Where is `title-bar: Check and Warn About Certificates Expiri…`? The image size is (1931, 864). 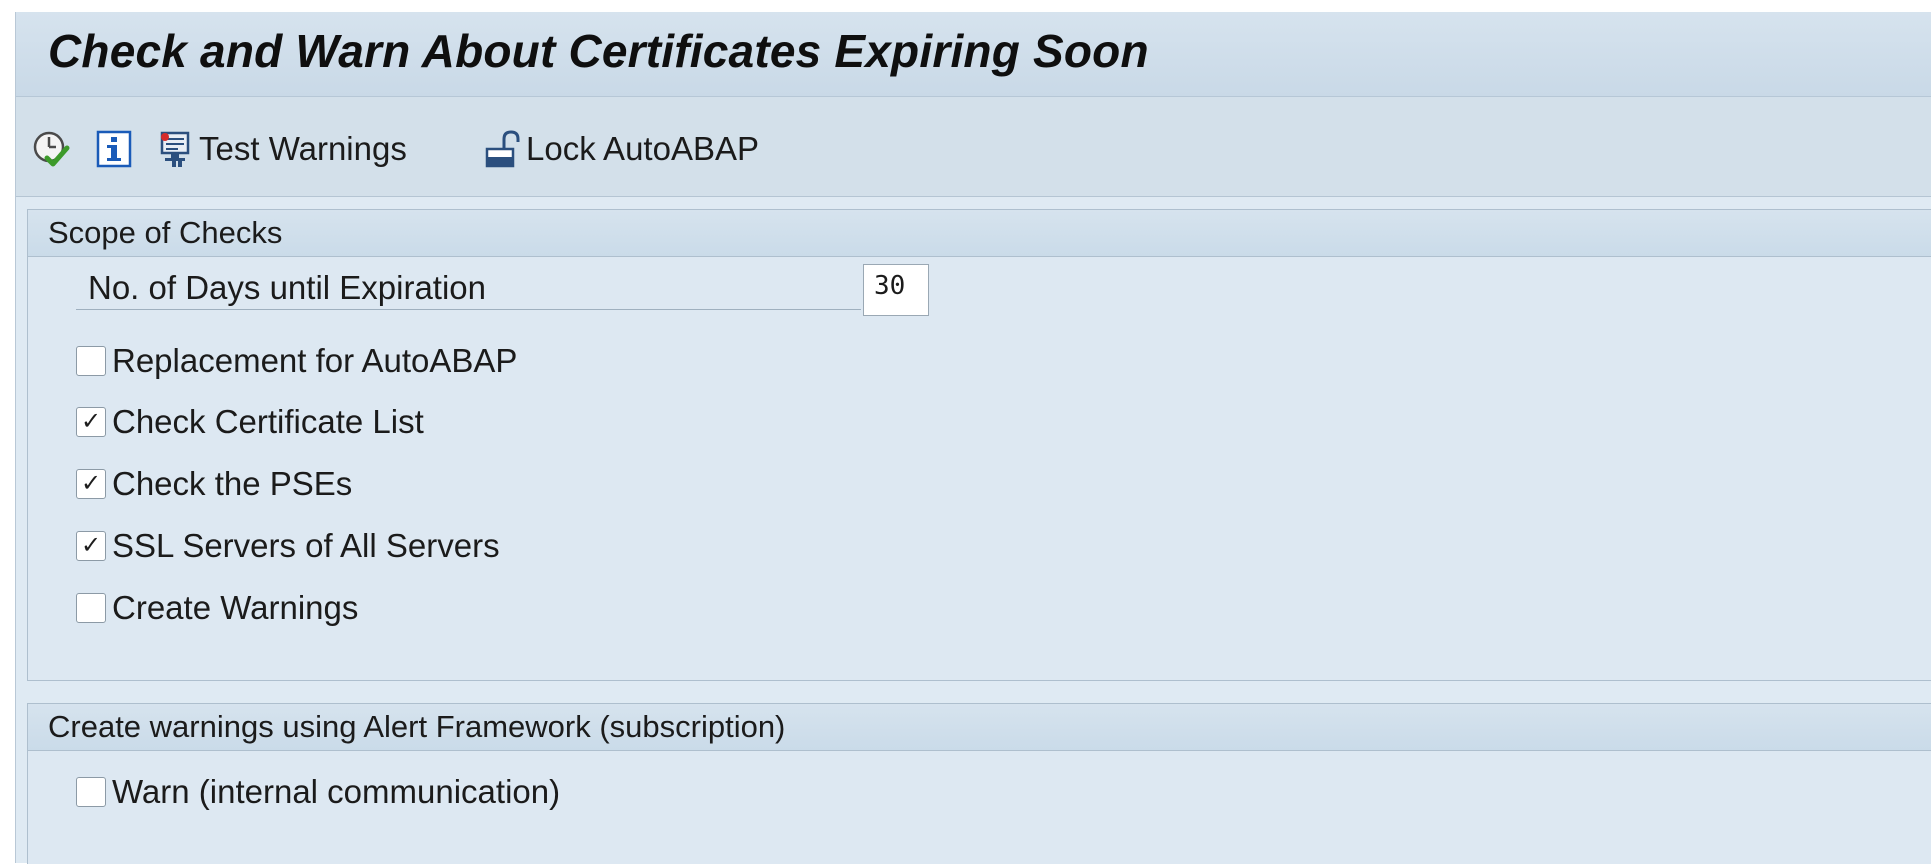
title-bar: Check and Warn About Certificates Expiri… is located at coordinates (973, 54).